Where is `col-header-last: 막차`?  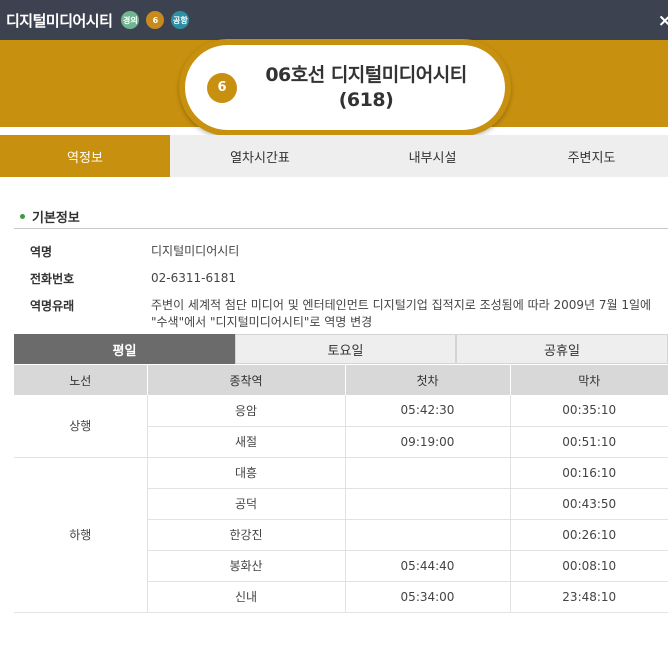 col-header-last: 막차 is located at coordinates (588, 380).